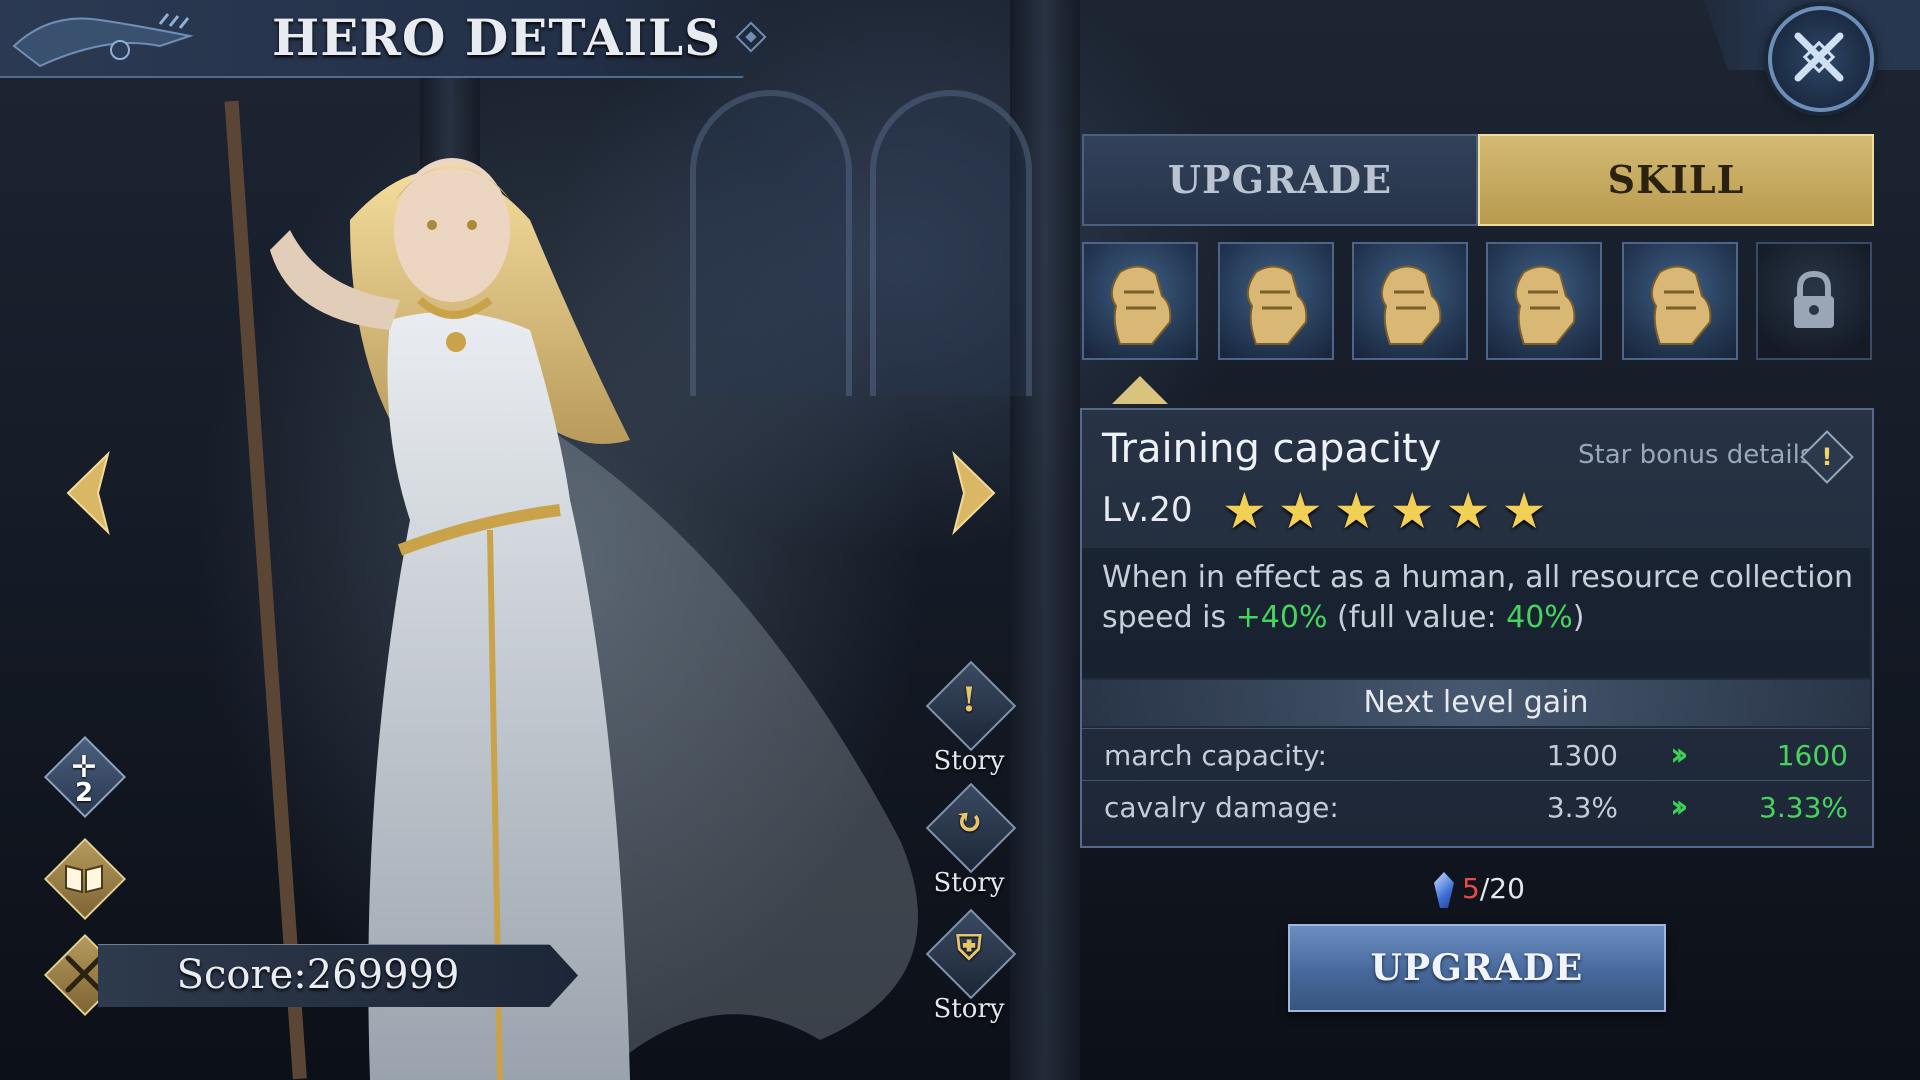 This screenshot has width=1920, height=1080. Describe the element at coordinates (1476, 753) in the screenshot. I see `gain-row: march capacity: 1300 ›› 1600` at that location.